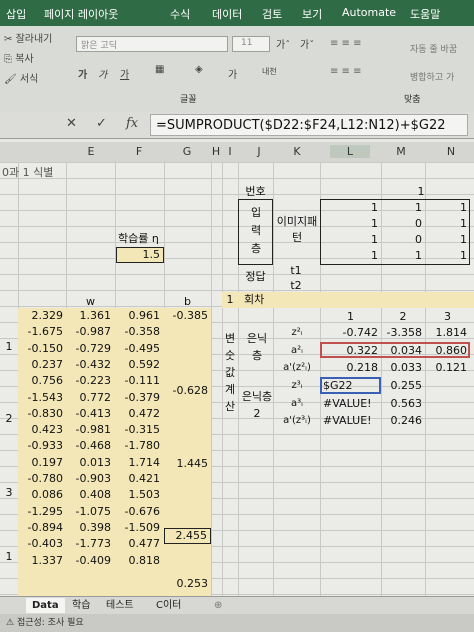 The height and width of the screenshot is (632, 474). I want to click on sheet-tab-learn: 학습, so click(81, 605).